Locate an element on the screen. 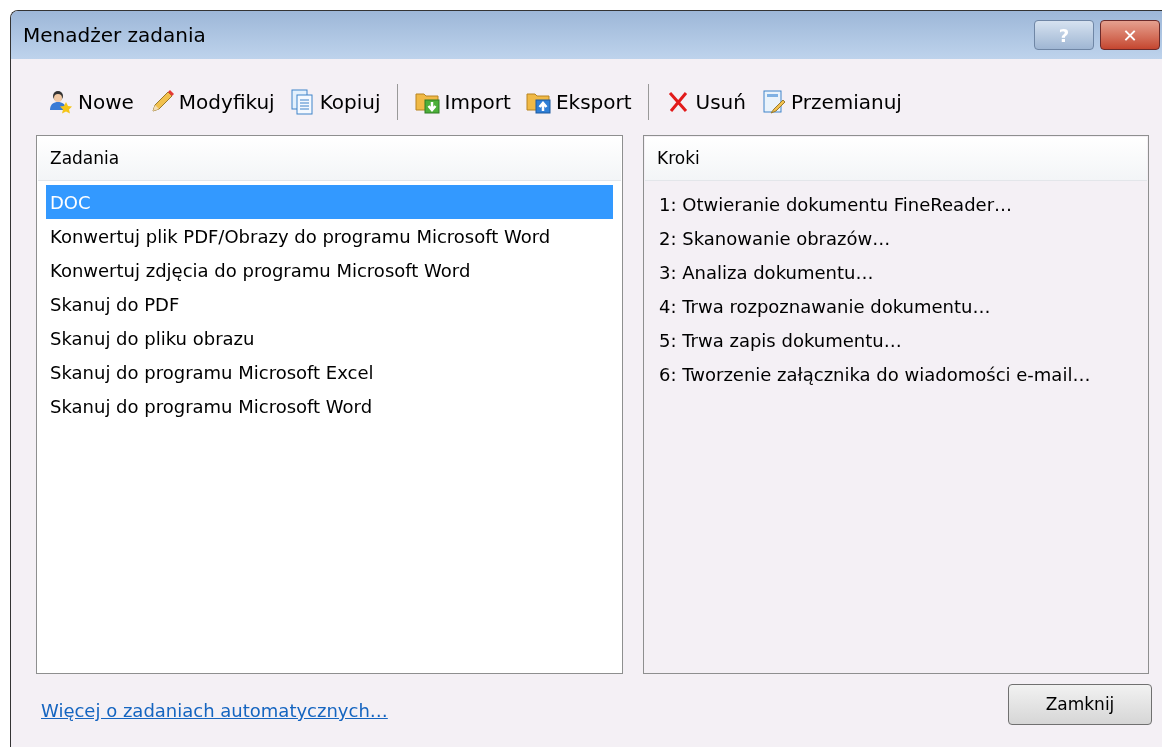 The height and width of the screenshot is (747, 1162). toolbar-button: Import is located at coordinates (462, 102).